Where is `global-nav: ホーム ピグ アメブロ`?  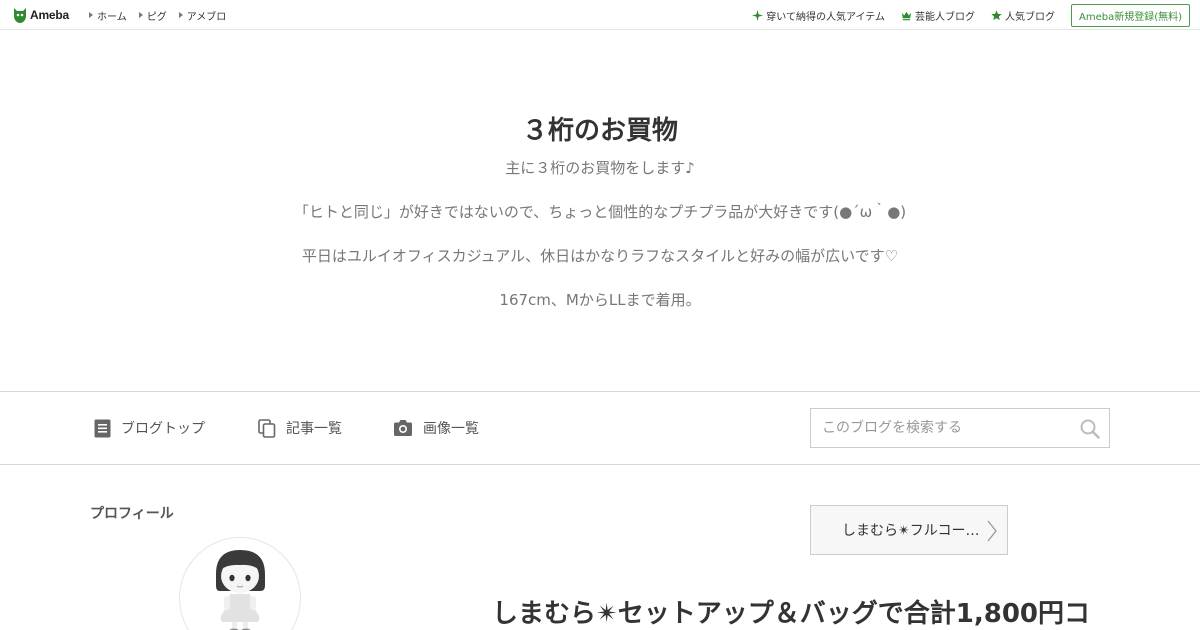 global-nav: ホーム ピグ アメブロ is located at coordinates (163, 15).